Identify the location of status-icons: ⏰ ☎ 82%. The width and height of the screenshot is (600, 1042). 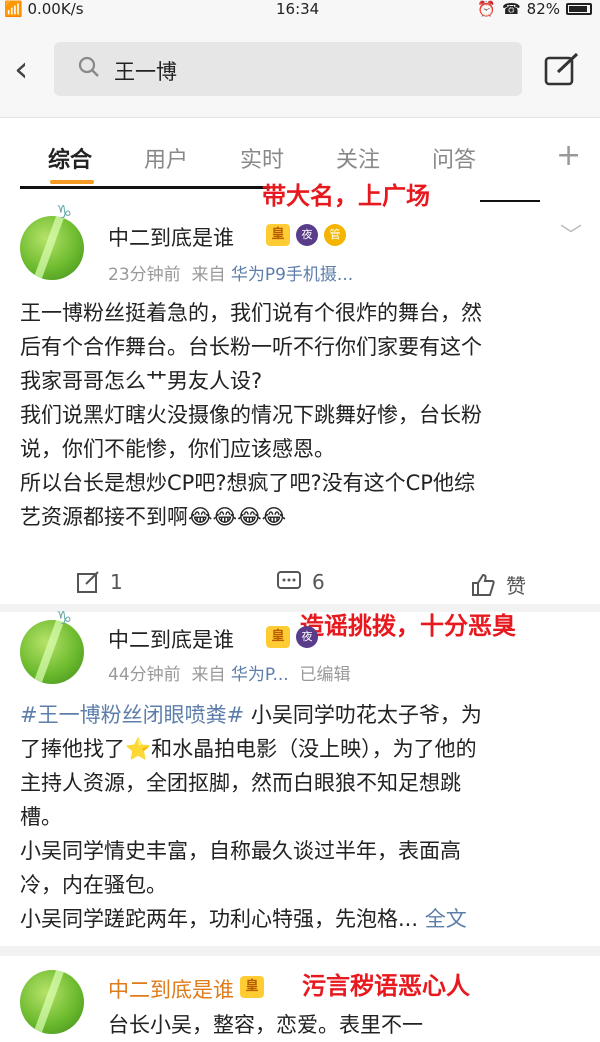
(534, 9).